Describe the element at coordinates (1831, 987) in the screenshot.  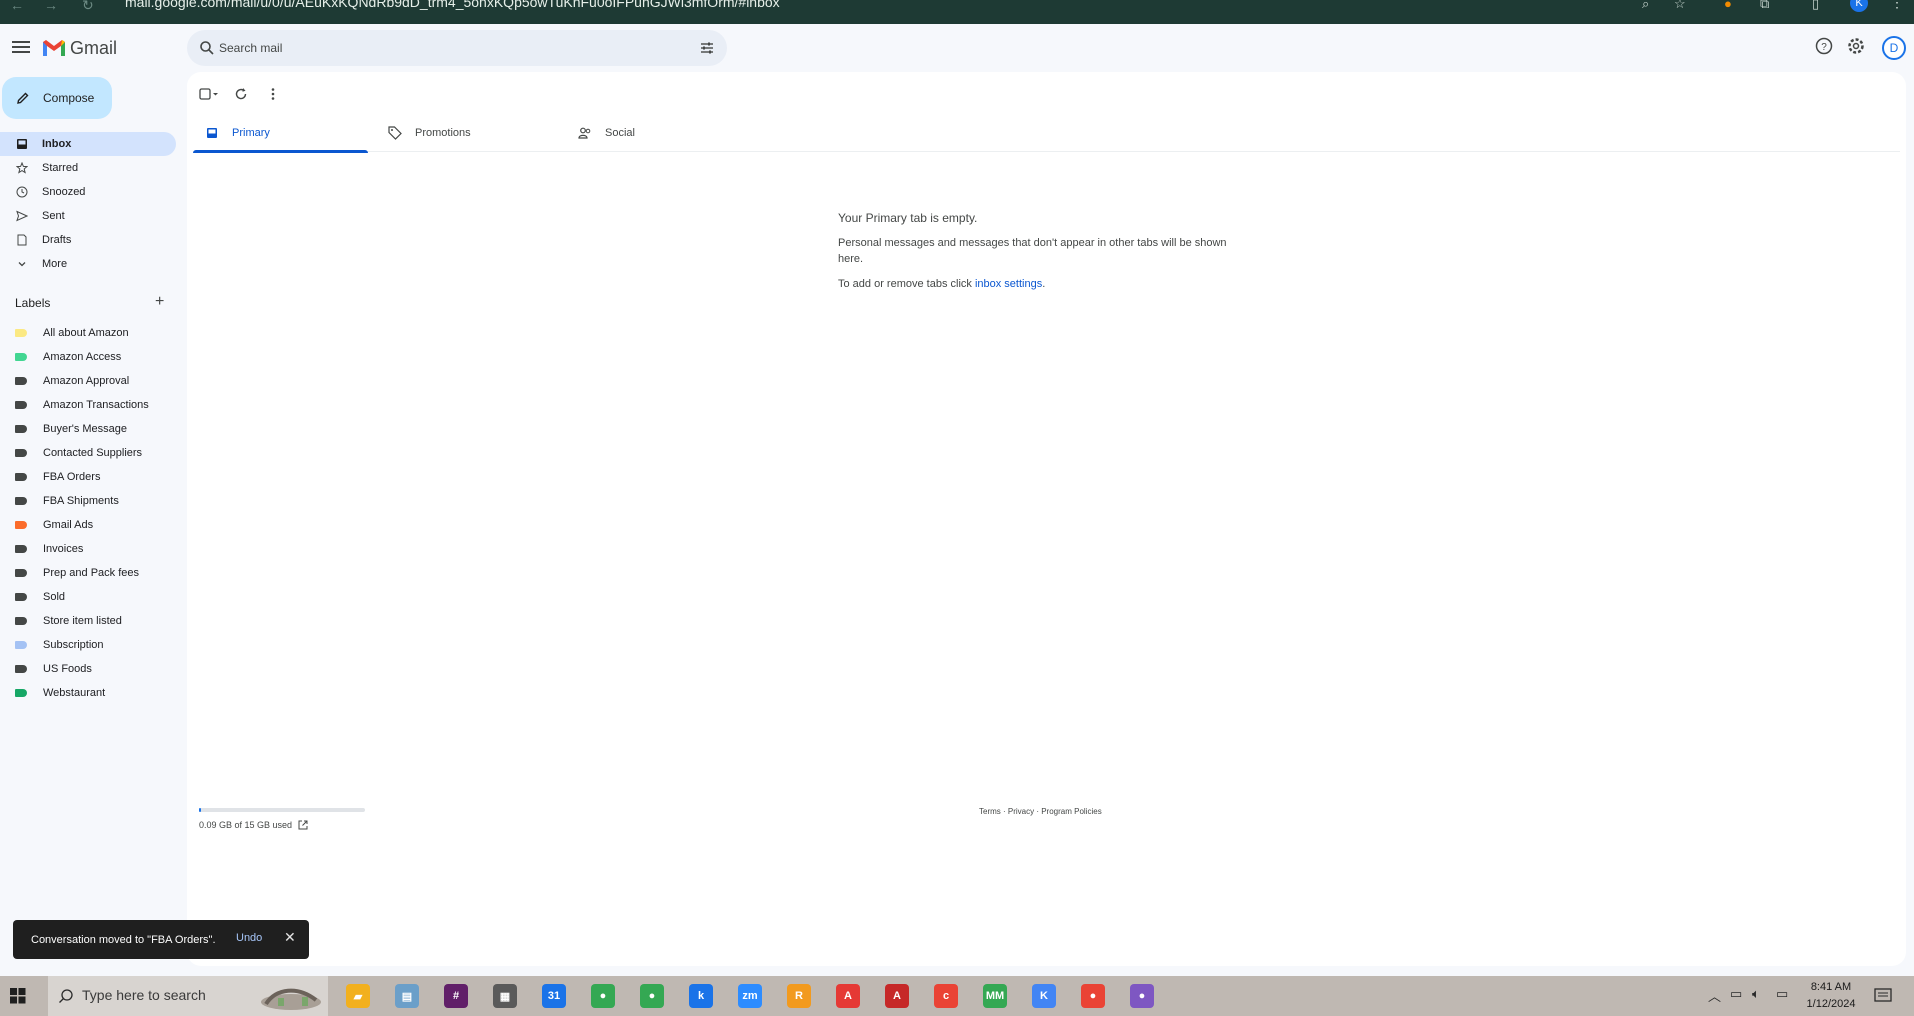
I see `clock-time: 8:41 AM` at that location.